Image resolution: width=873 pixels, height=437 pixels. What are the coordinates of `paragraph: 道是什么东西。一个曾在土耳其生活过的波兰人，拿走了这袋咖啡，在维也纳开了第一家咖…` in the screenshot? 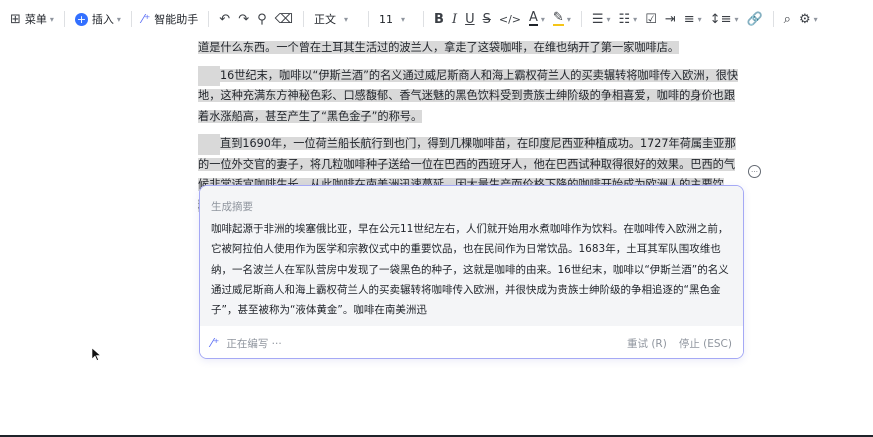 It's located at (472, 48).